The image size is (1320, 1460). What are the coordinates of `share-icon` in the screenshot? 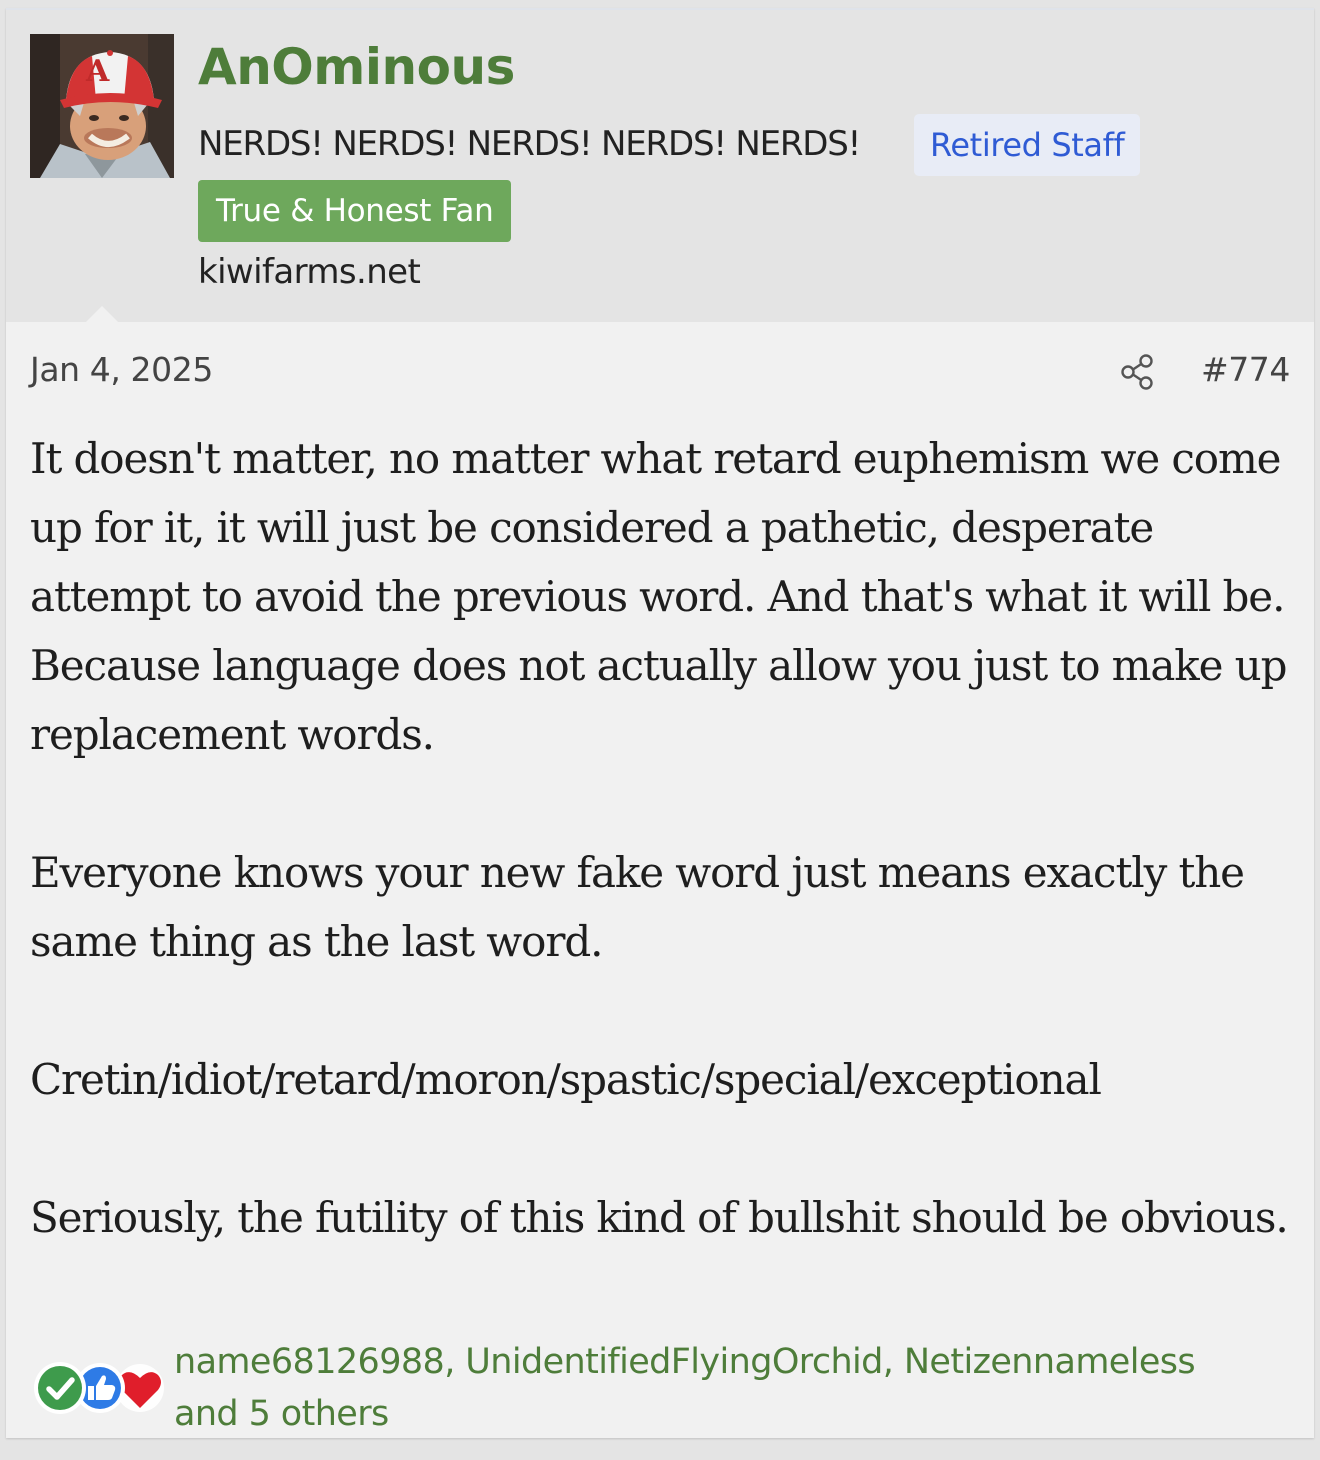 It's located at (1138, 372).